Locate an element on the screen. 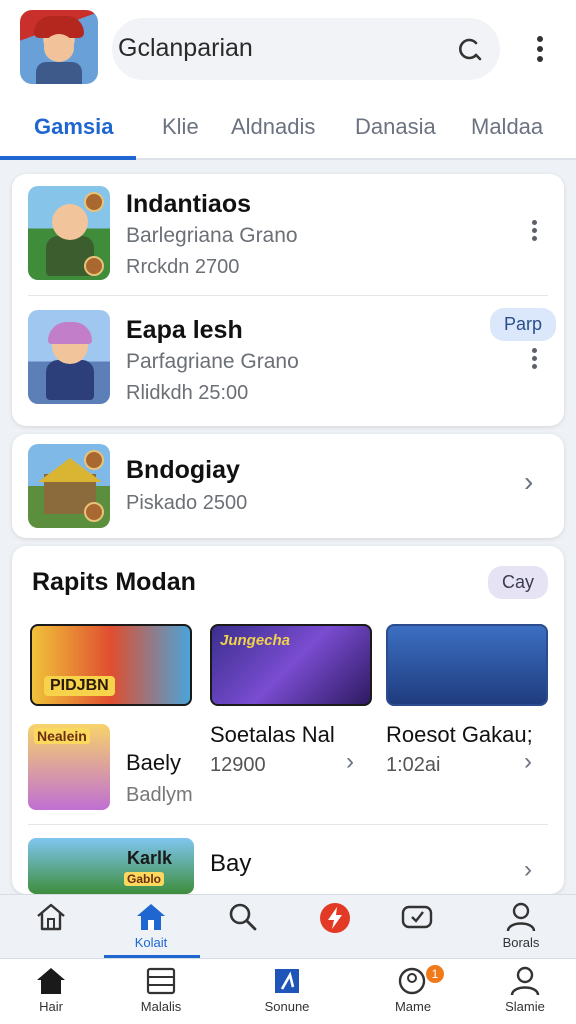 Image resolution: width=576 pixels, height=1024 pixels. nav-item-mame: 1 Mame is located at coordinates (413, 989).